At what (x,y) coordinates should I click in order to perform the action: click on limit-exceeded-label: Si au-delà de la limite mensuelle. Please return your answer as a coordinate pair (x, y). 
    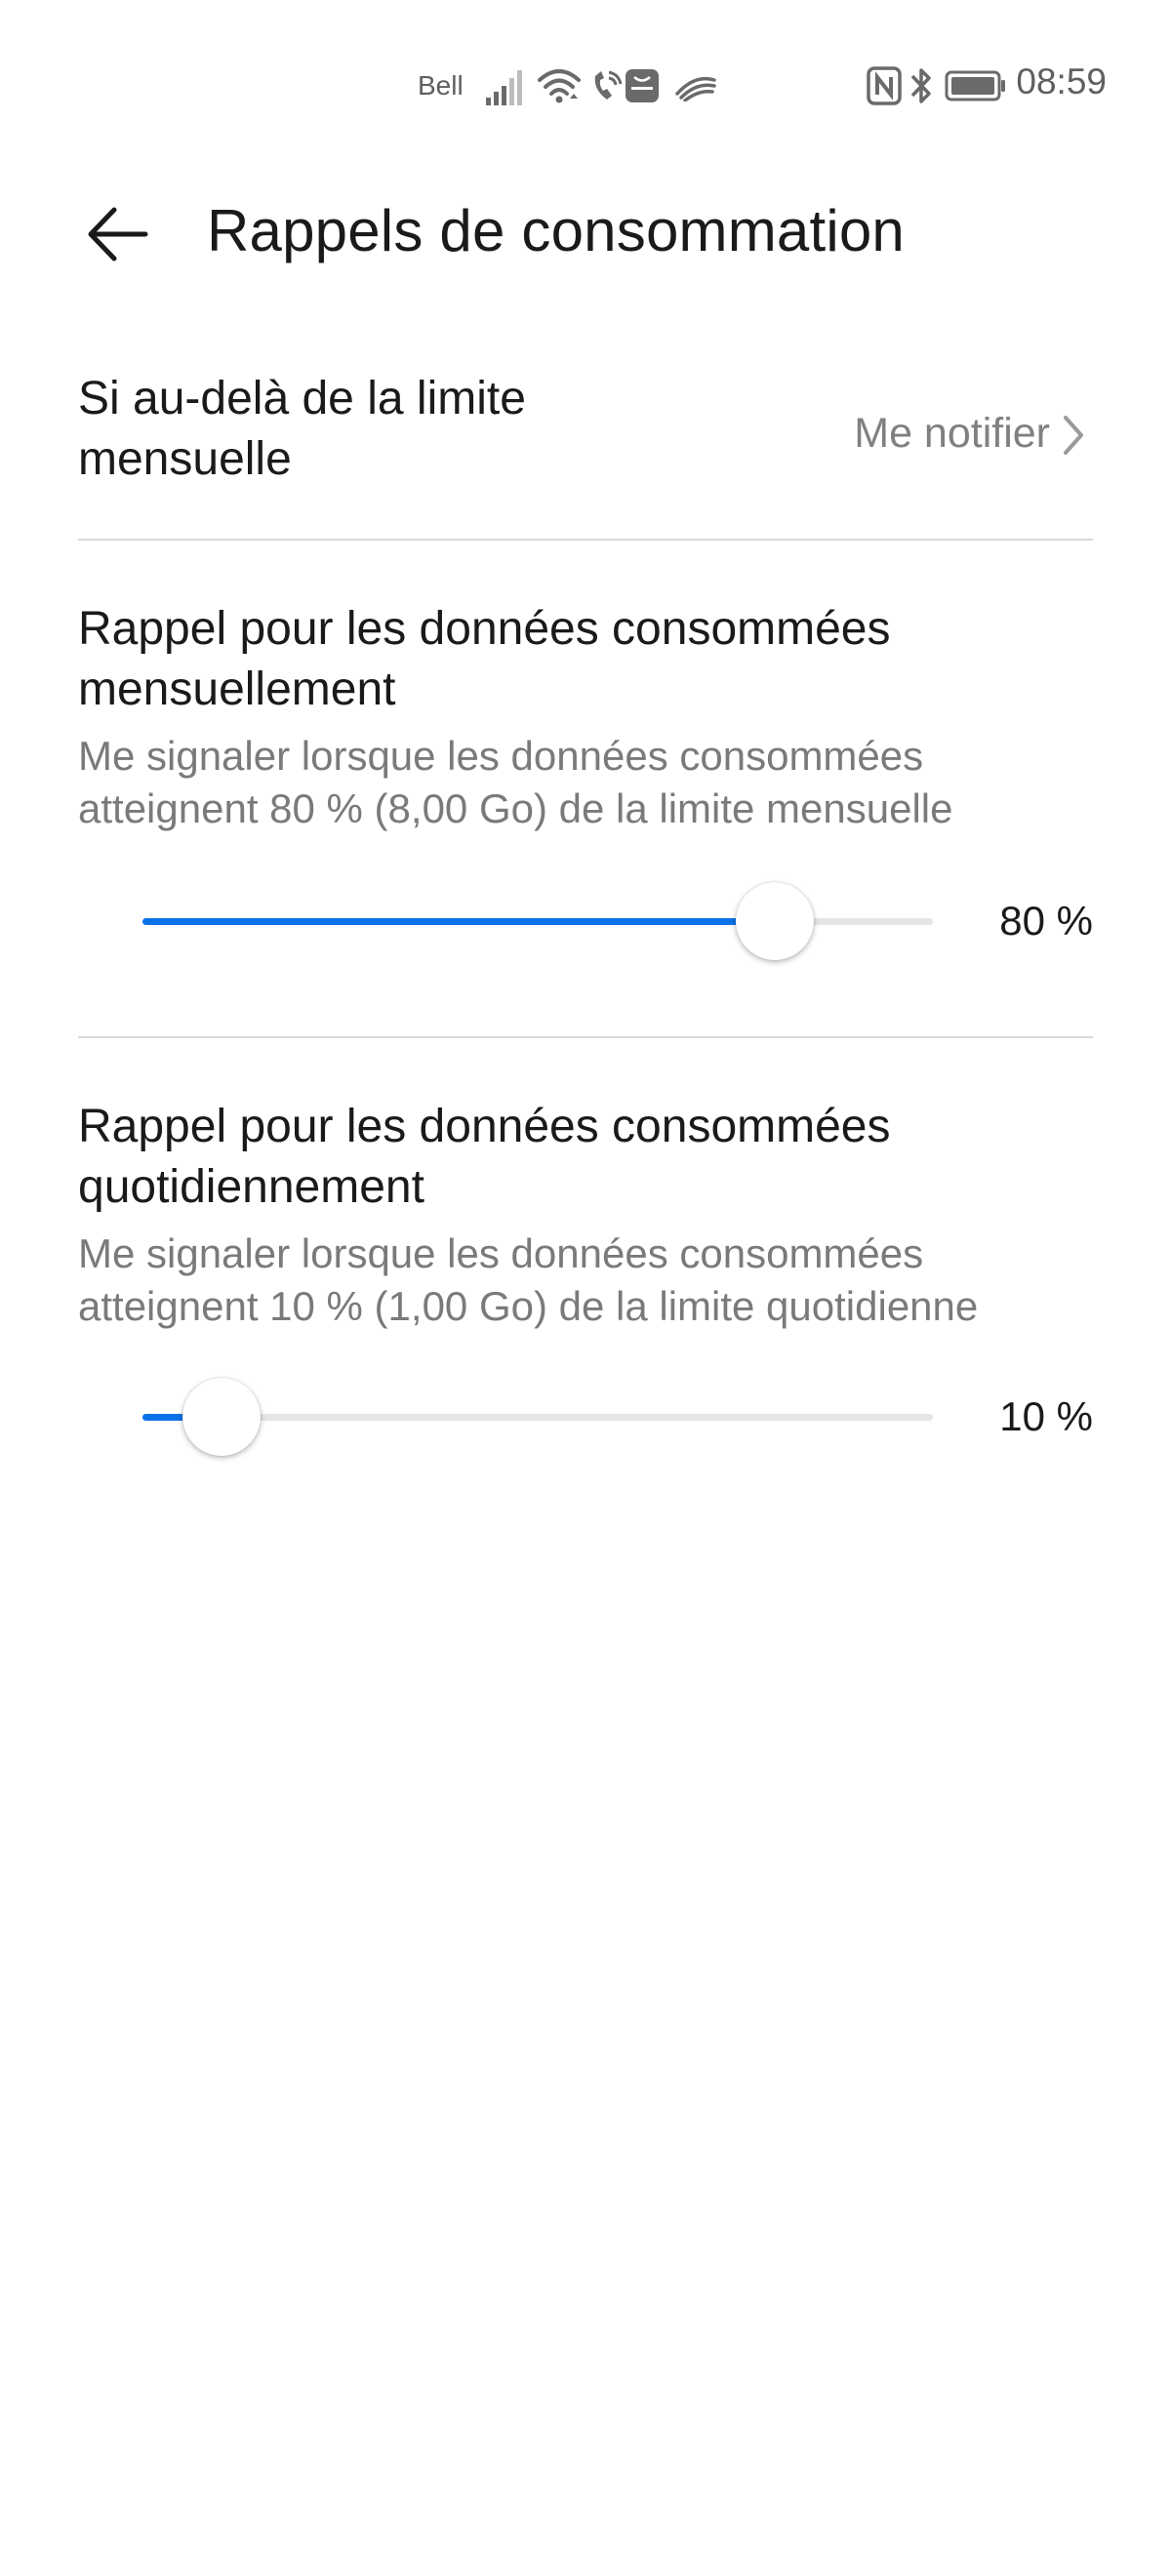
    Looking at the image, I should click on (302, 429).